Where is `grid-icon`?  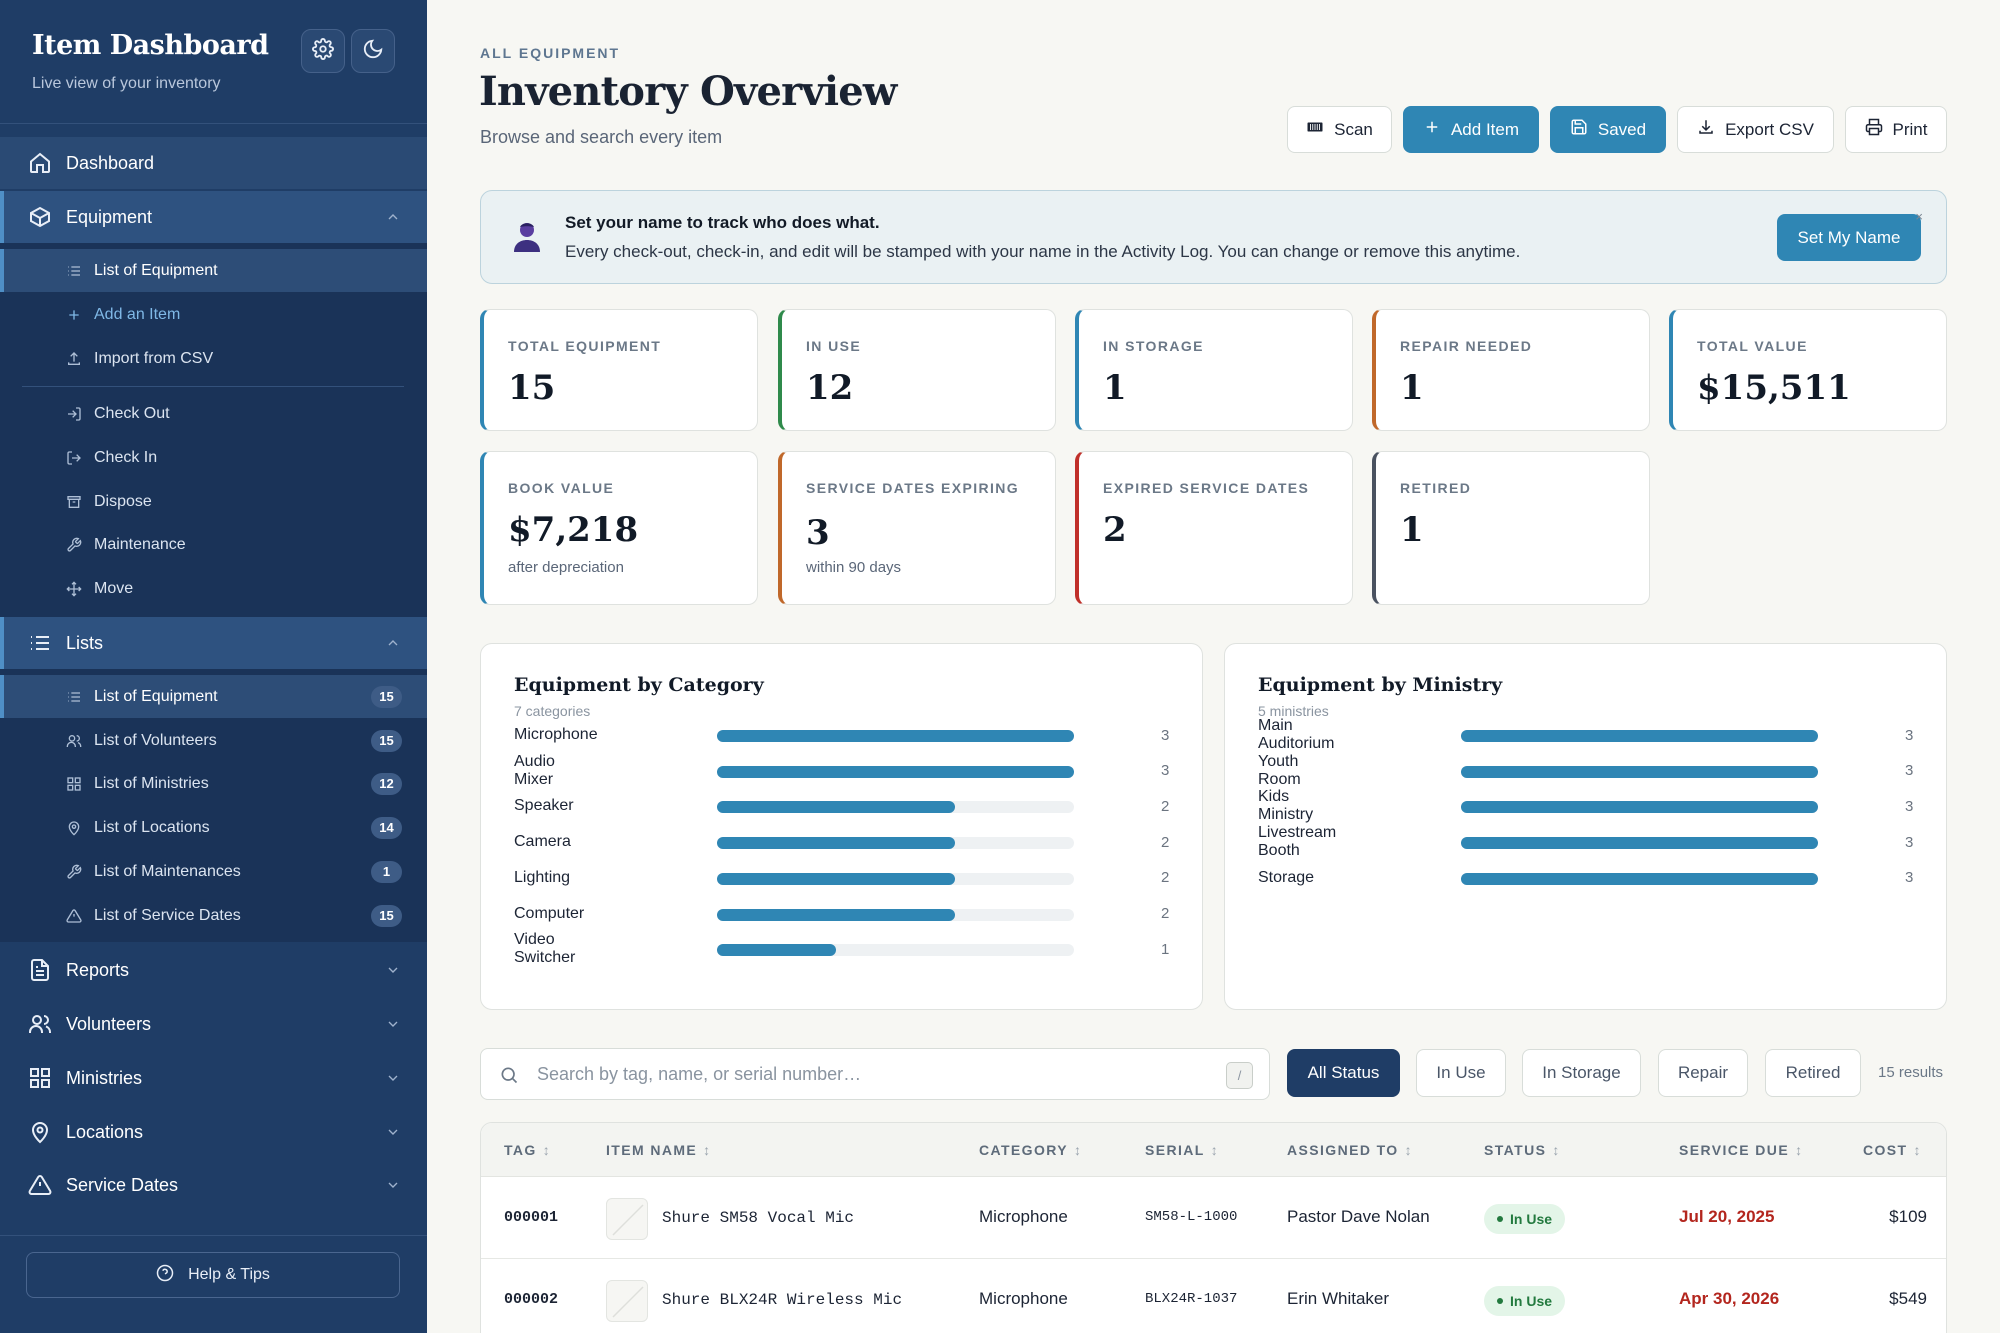
grid-icon is located at coordinates (40, 1078).